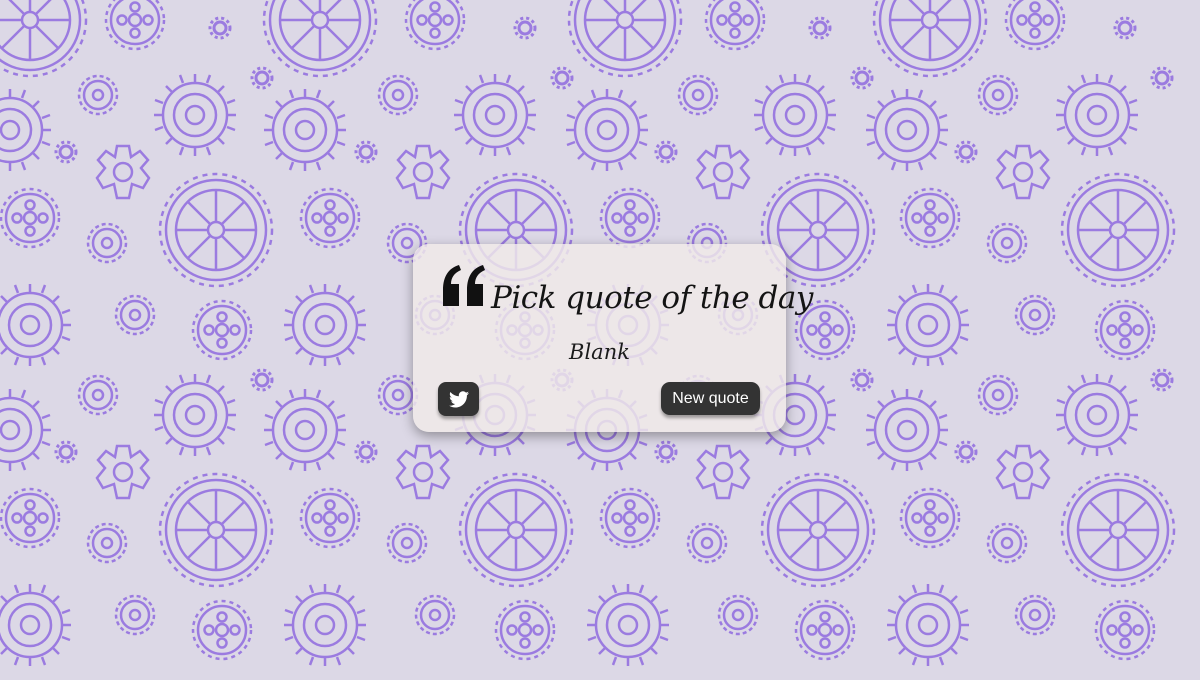  I want to click on quote-card: Pick quote of the day Blank New quote, so click(613, 338).